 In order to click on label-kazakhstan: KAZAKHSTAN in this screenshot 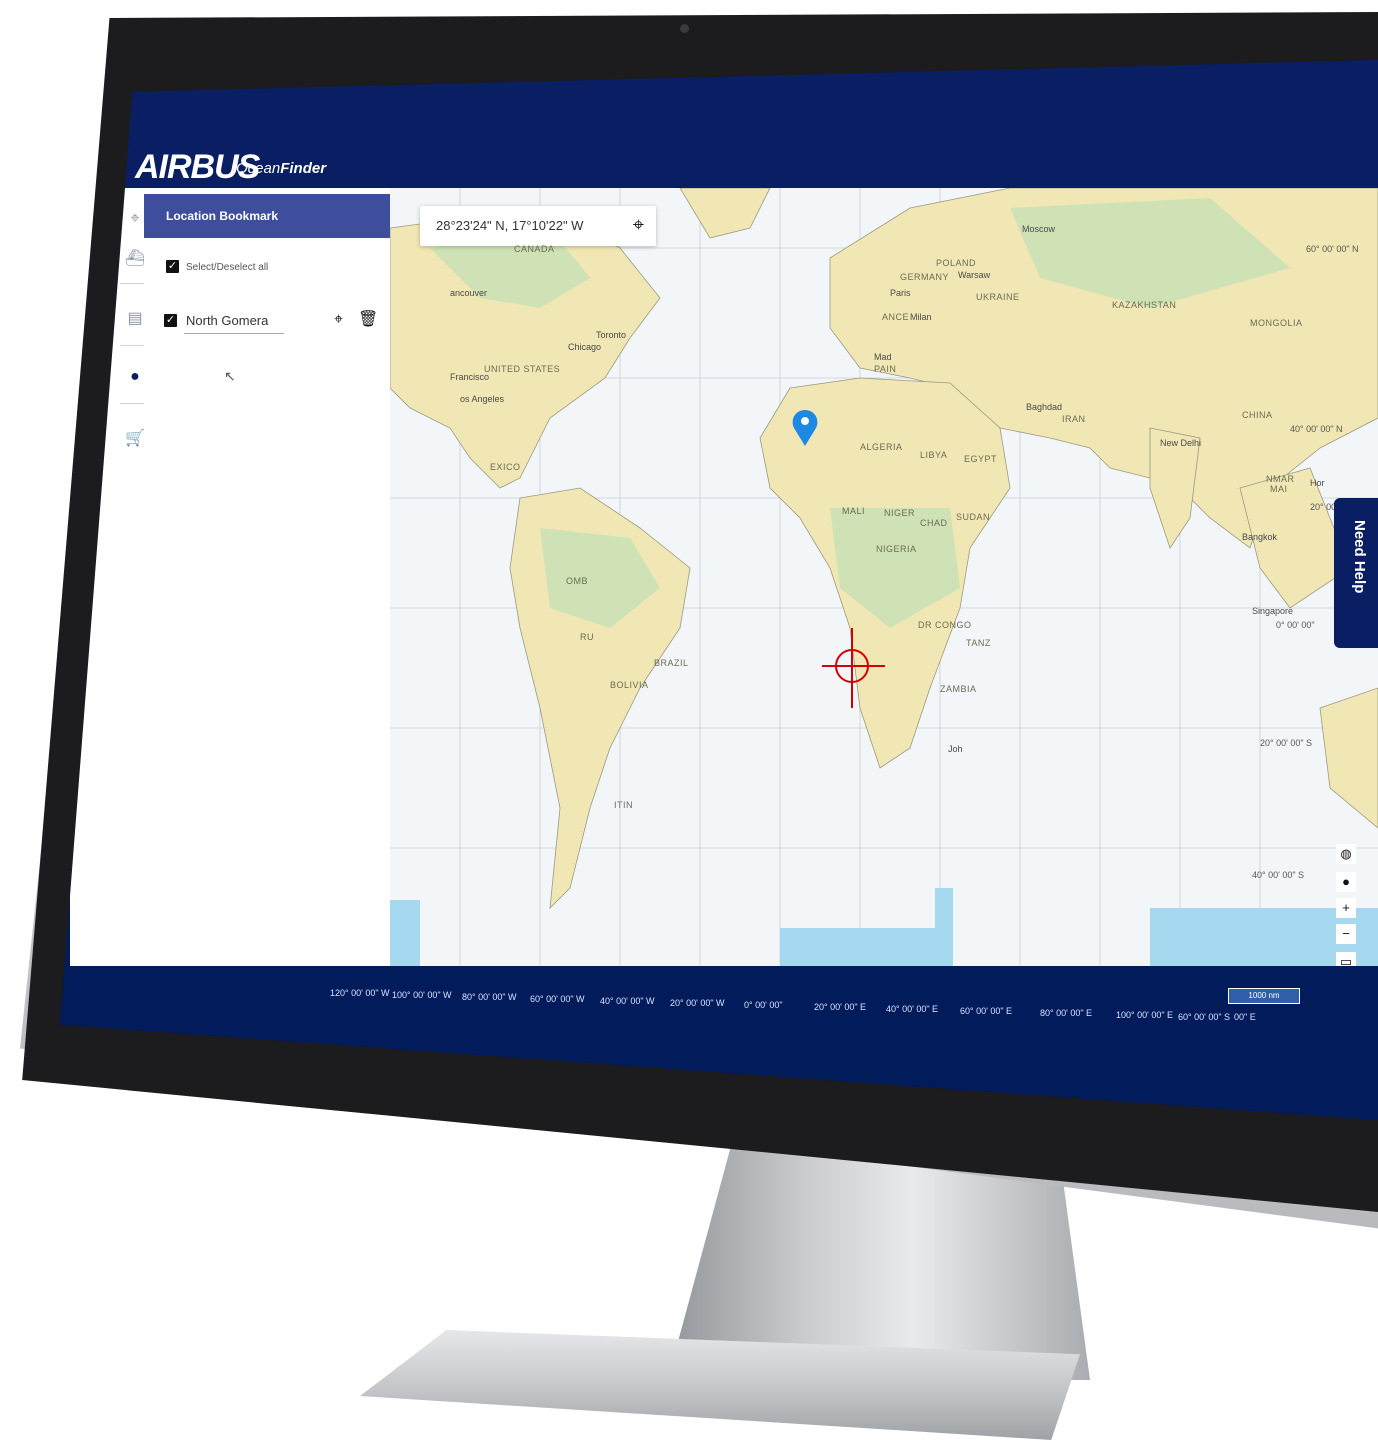, I will do `click(1144, 305)`.